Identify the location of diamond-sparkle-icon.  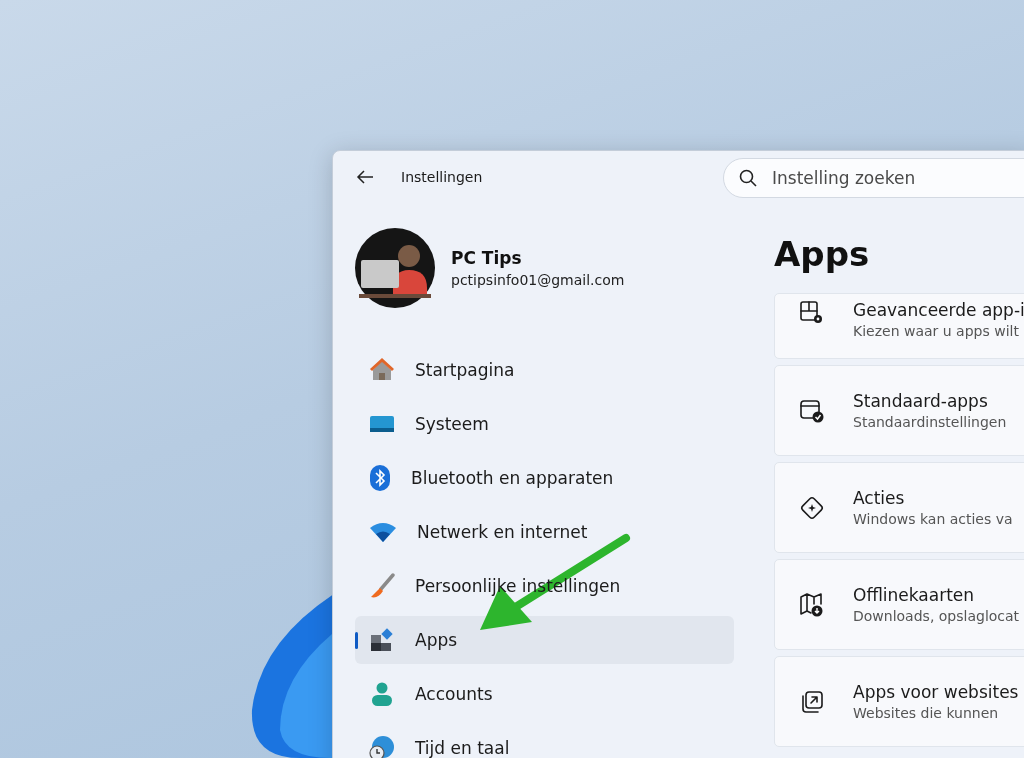
(812, 507).